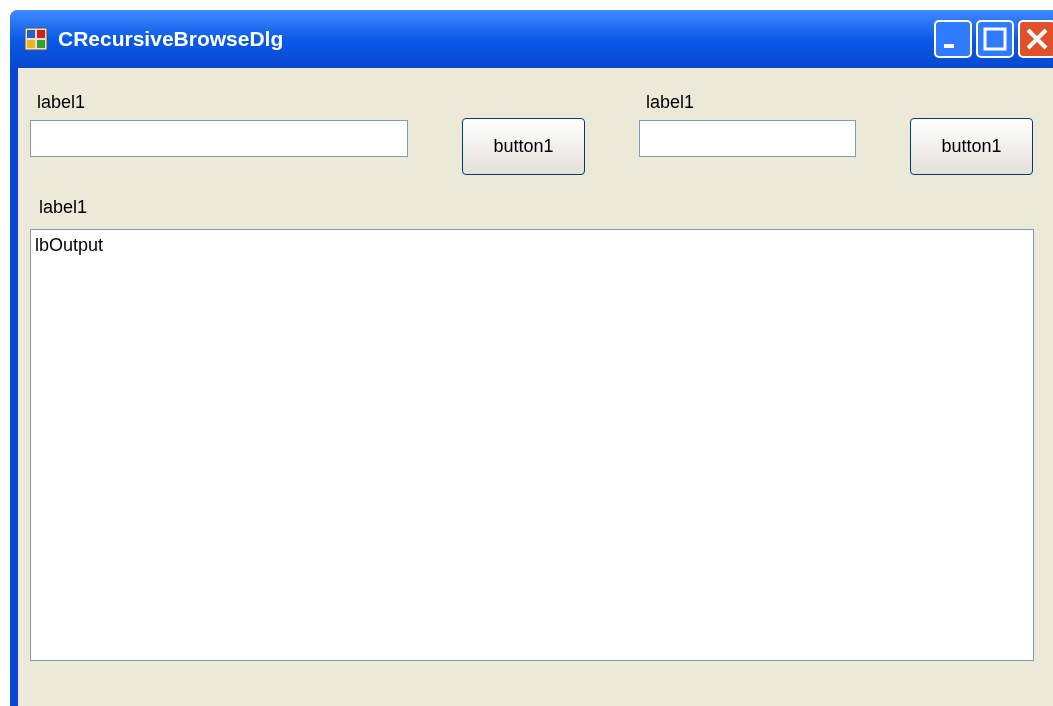 This screenshot has width=1053, height=706. I want to click on close-icon, so click(1035, 39).